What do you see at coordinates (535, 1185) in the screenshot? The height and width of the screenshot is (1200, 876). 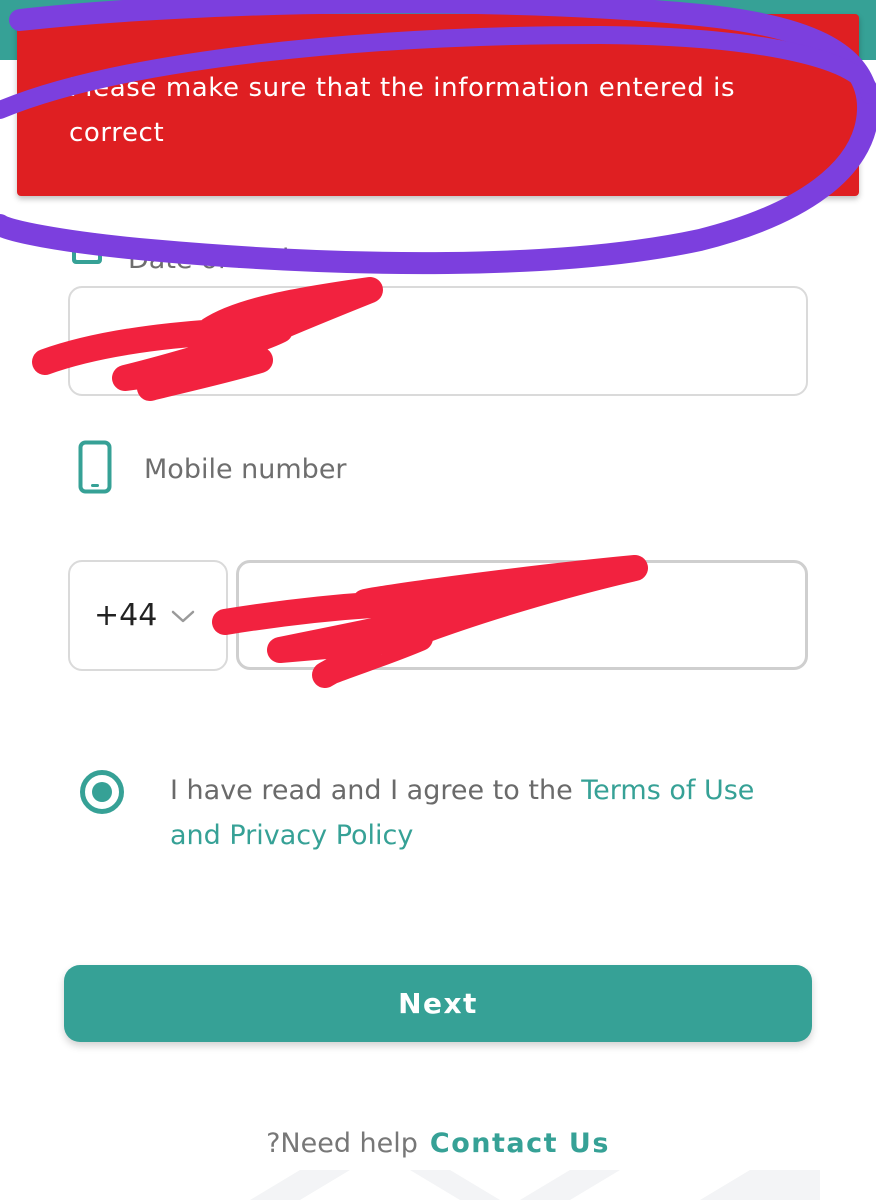 I see `background-pattern` at bounding box center [535, 1185].